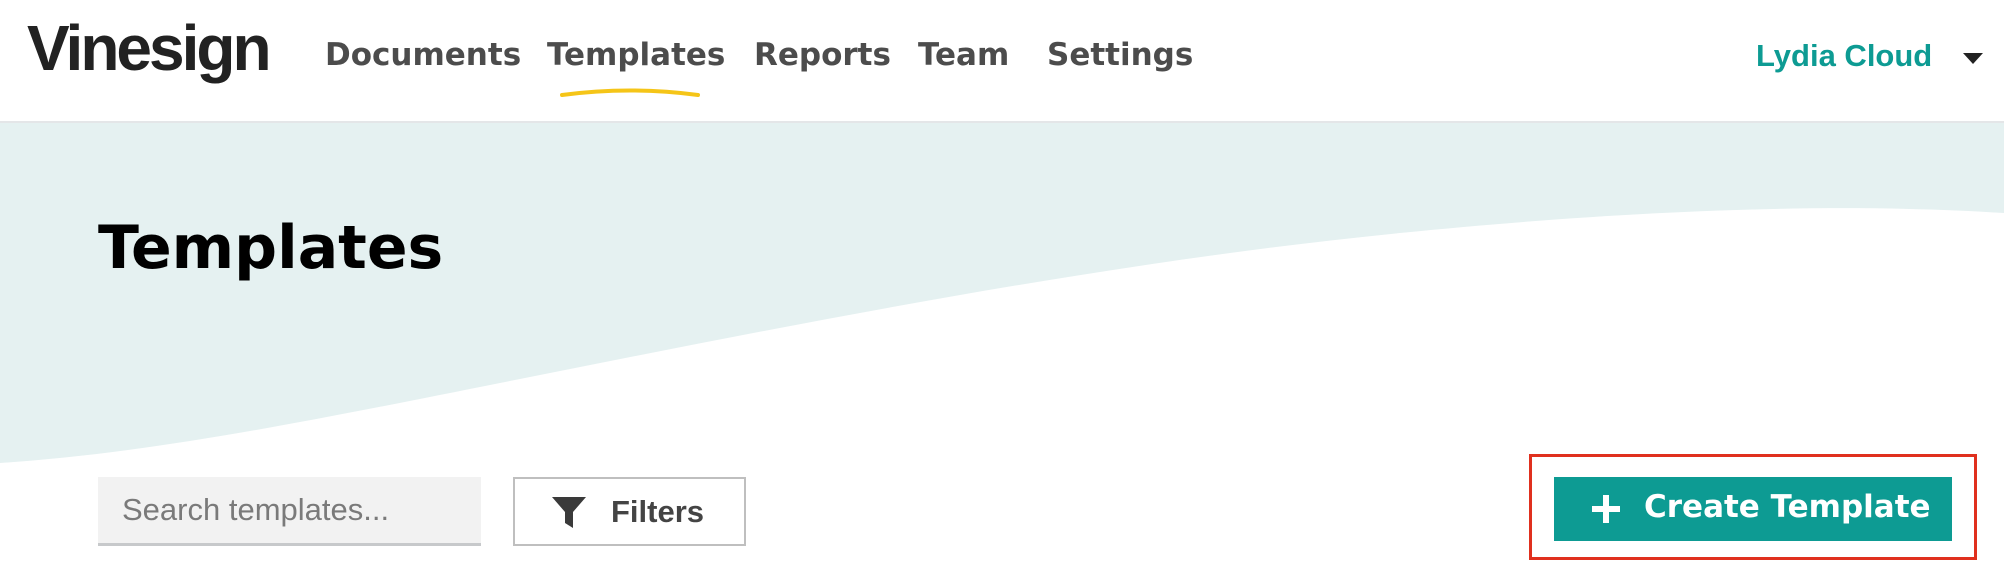 The image size is (2004, 576). Describe the element at coordinates (1120, 55) in the screenshot. I see `nav-item-settings: Settings` at that location.